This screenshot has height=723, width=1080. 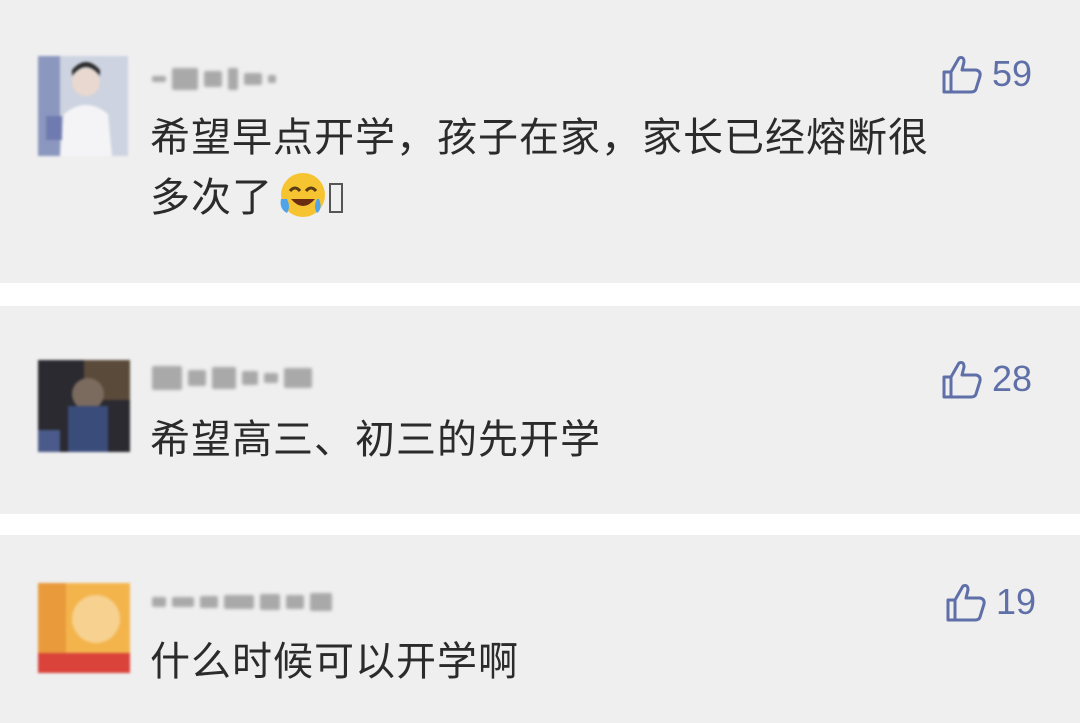 I want to click on comment-line-text: 多次了, so click(x=211, y=198).